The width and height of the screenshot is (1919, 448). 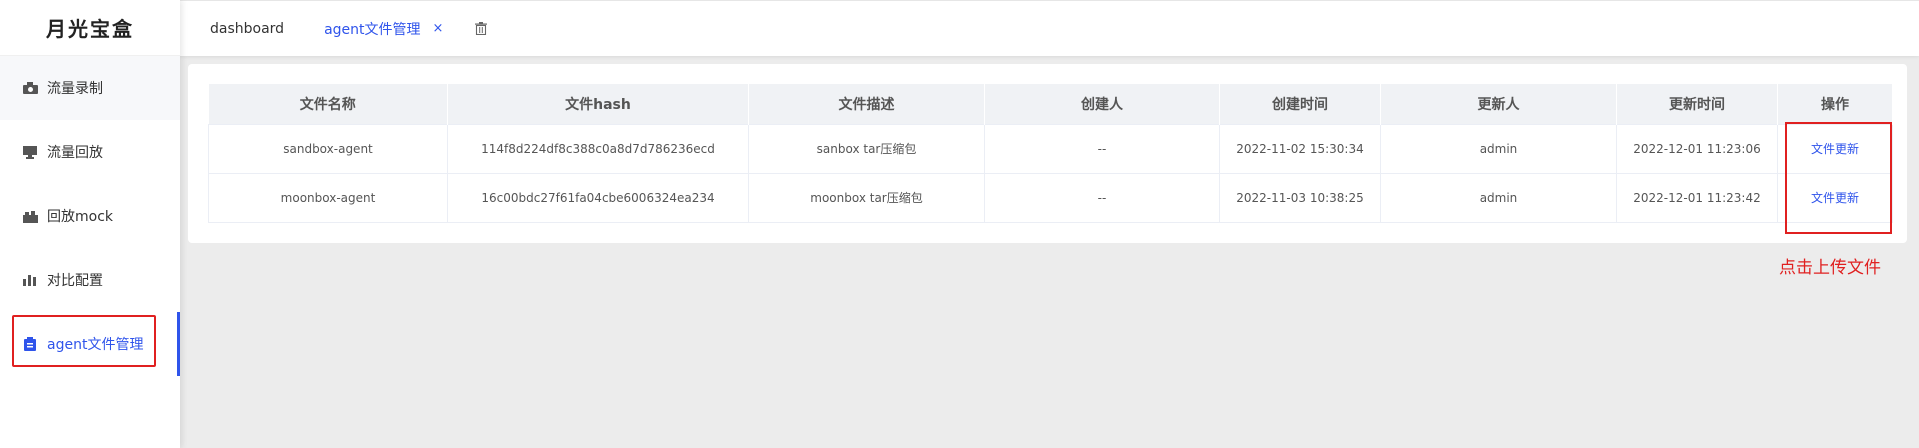 What do you see at coordinates (95, 345) in the screenshot?
I see `sidebar-item-label: agent文件管理` at bounding box center [95, 345].